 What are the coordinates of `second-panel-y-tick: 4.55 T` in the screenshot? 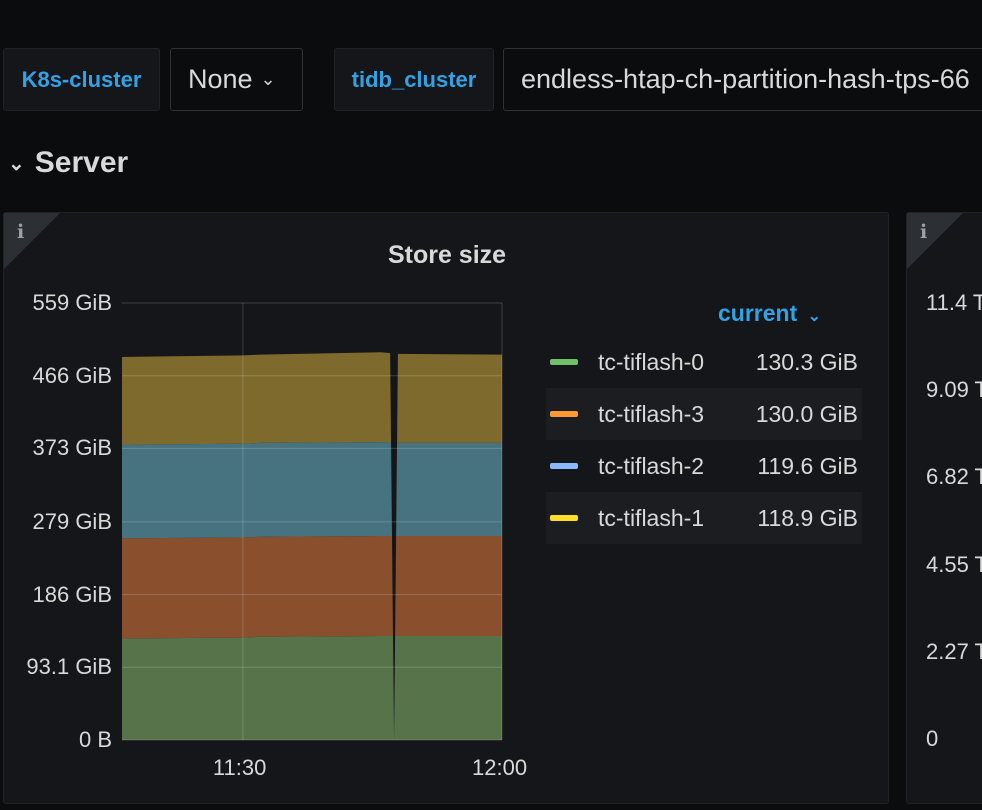 It's located at (954, 564).